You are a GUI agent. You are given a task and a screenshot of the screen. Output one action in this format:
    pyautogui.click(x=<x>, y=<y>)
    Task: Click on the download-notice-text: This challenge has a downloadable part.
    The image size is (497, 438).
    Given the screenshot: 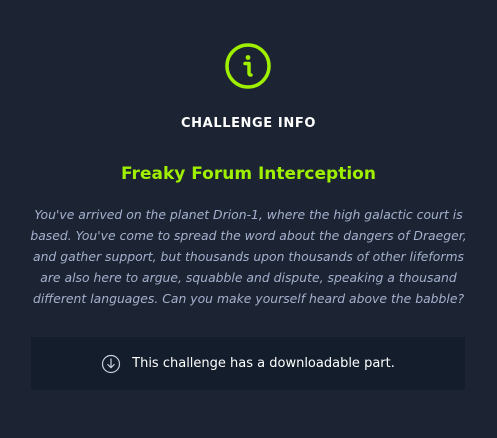 What is the action you would take?
    pyautogui.click(x=263, y=363)
    